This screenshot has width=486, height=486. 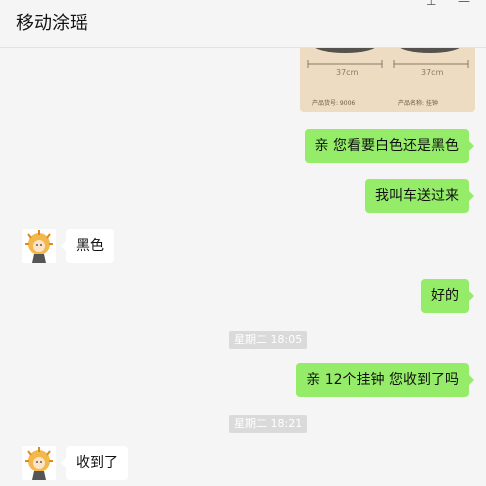 What do you see at coordinates (94, 463) in the screenshot?
I see `message-bubble-incoming: 收到了` at bounding box center [94, 463].